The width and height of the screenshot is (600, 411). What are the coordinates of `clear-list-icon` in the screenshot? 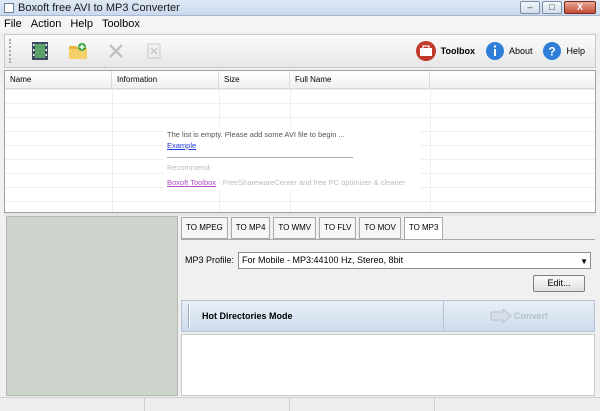 It's located at (154, 51).